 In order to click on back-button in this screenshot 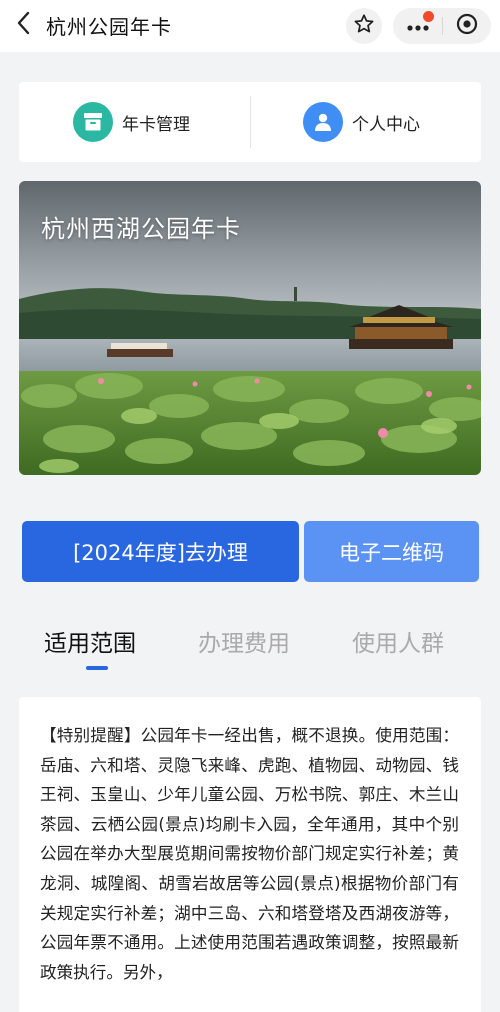, I will do `click(24, 25)`.